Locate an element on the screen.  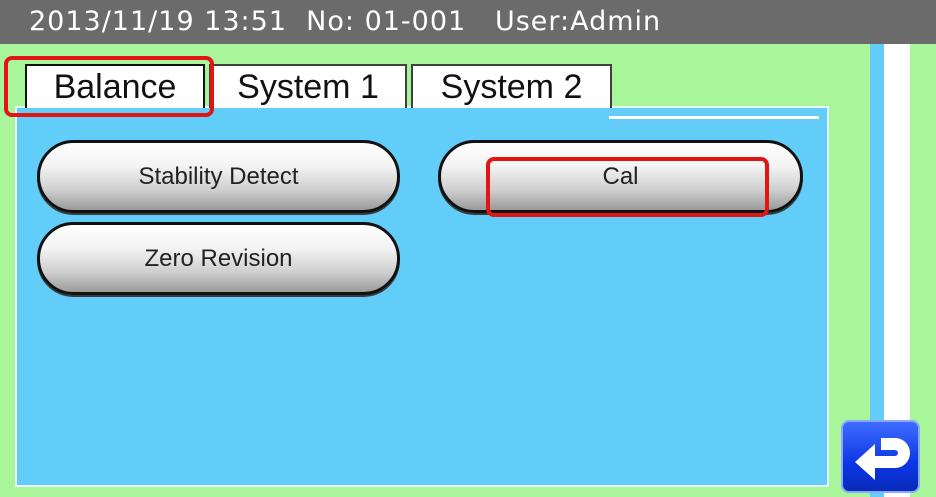
cal-button: Cal is located at coordinates (620, 176).